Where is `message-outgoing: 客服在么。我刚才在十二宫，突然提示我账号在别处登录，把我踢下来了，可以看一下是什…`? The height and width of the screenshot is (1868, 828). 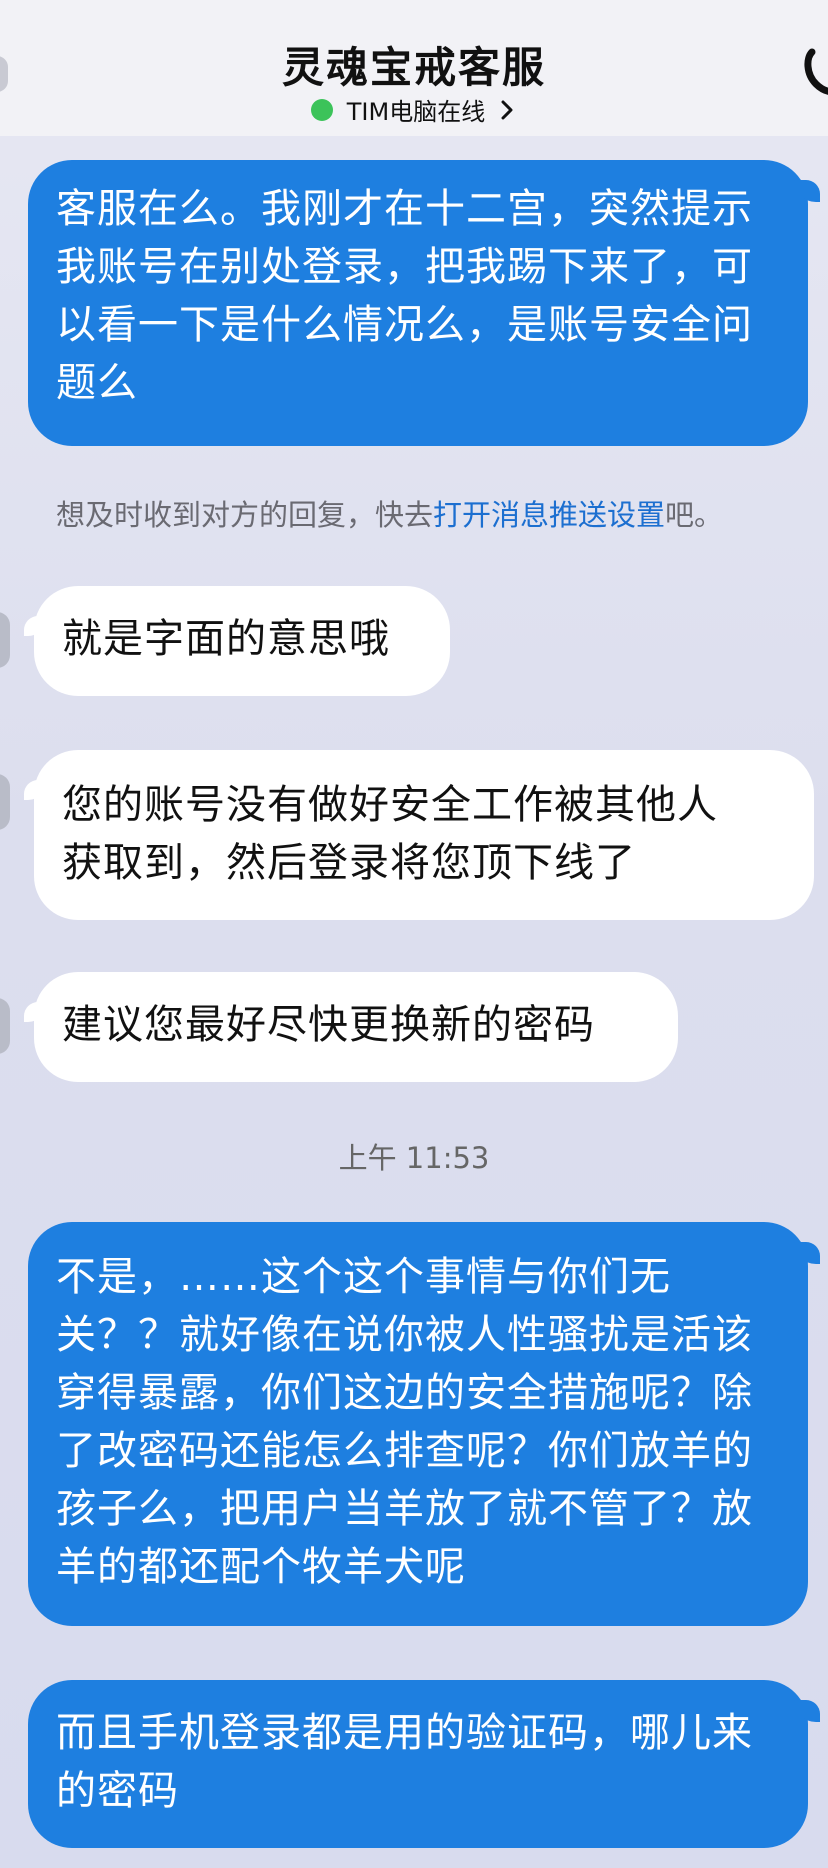
message-outgoing: 客服在么。我刚才在十二宫，突然提示我账号在别处登录，把我踢下来了，可以看一下是什… is located at coordinates (424, 303).